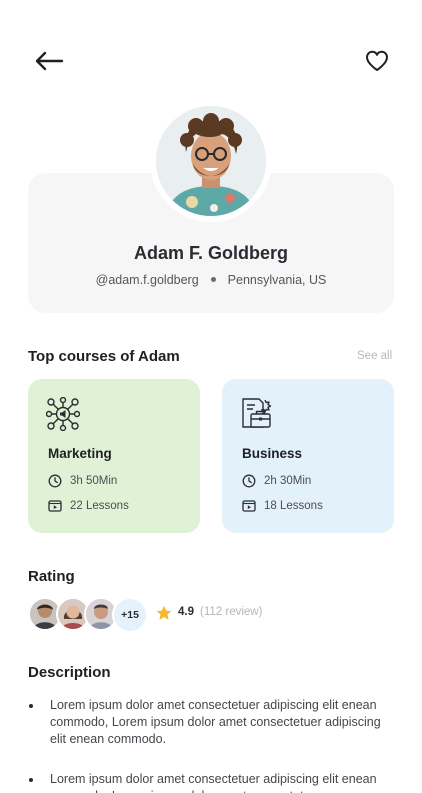 The image size is (422, 793). I want to click on top-bar, so click(211, 50).